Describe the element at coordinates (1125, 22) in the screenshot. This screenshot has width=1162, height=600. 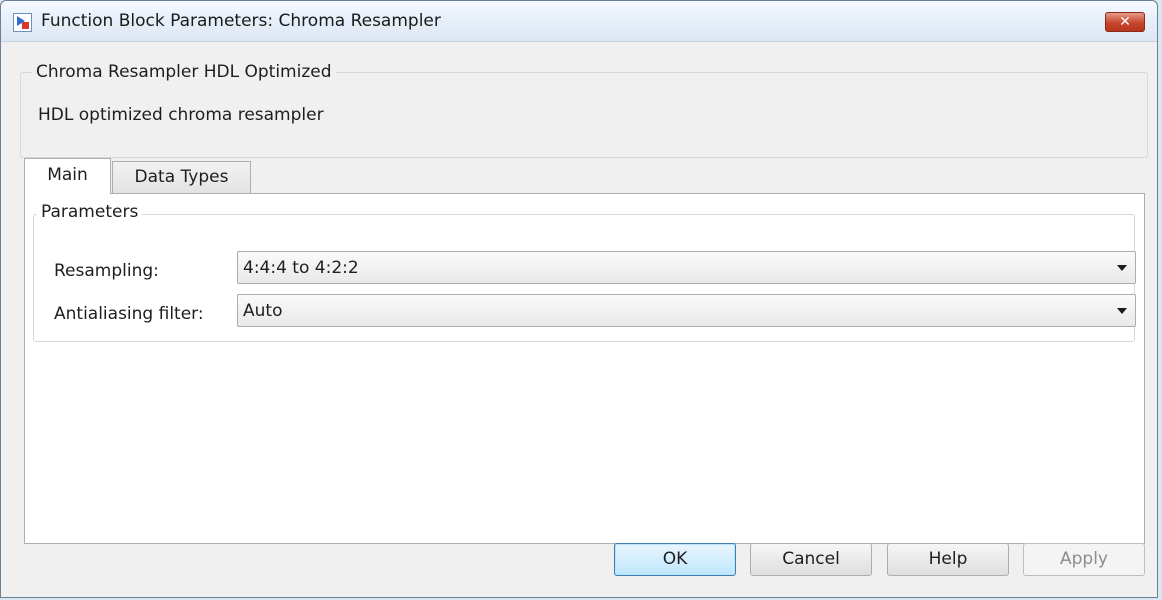
I see `close-icon: ✕` at that location.